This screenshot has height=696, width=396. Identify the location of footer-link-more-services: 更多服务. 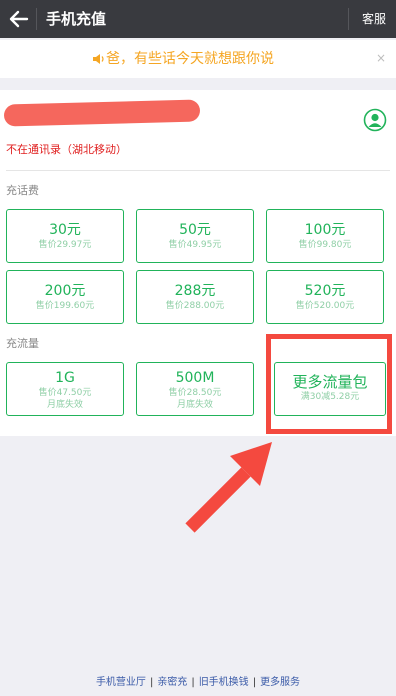
(280, 682).